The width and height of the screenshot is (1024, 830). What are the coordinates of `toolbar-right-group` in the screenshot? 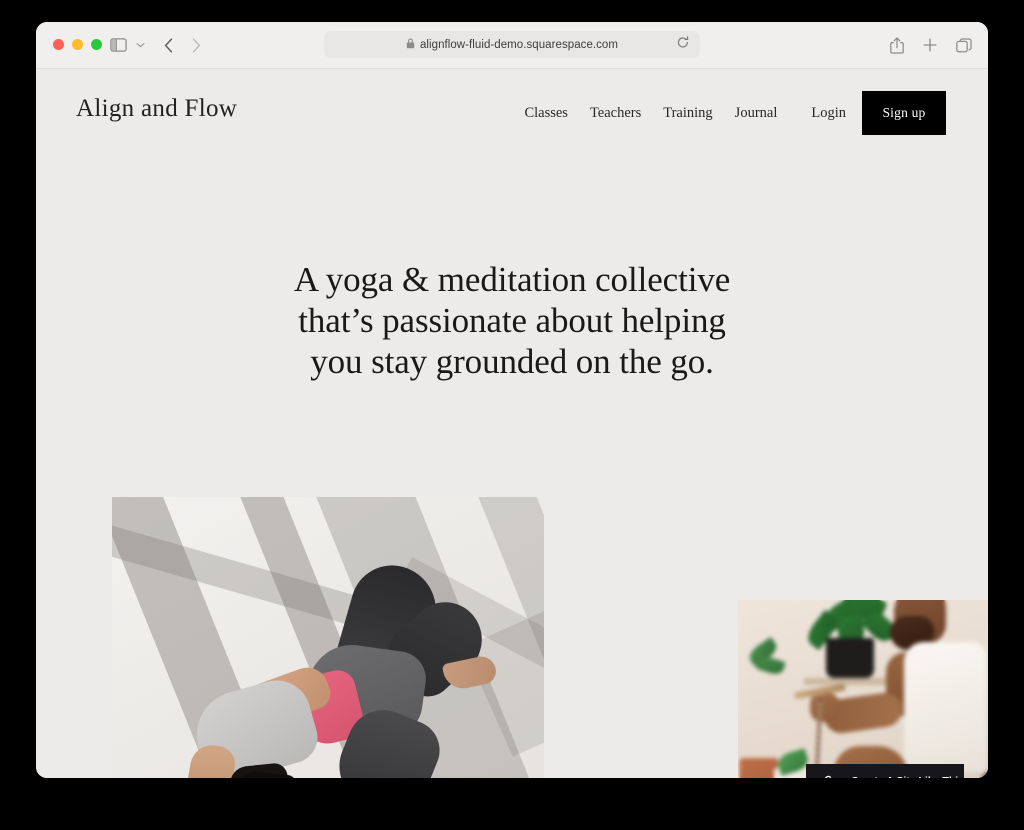 It's located at (931, 45).